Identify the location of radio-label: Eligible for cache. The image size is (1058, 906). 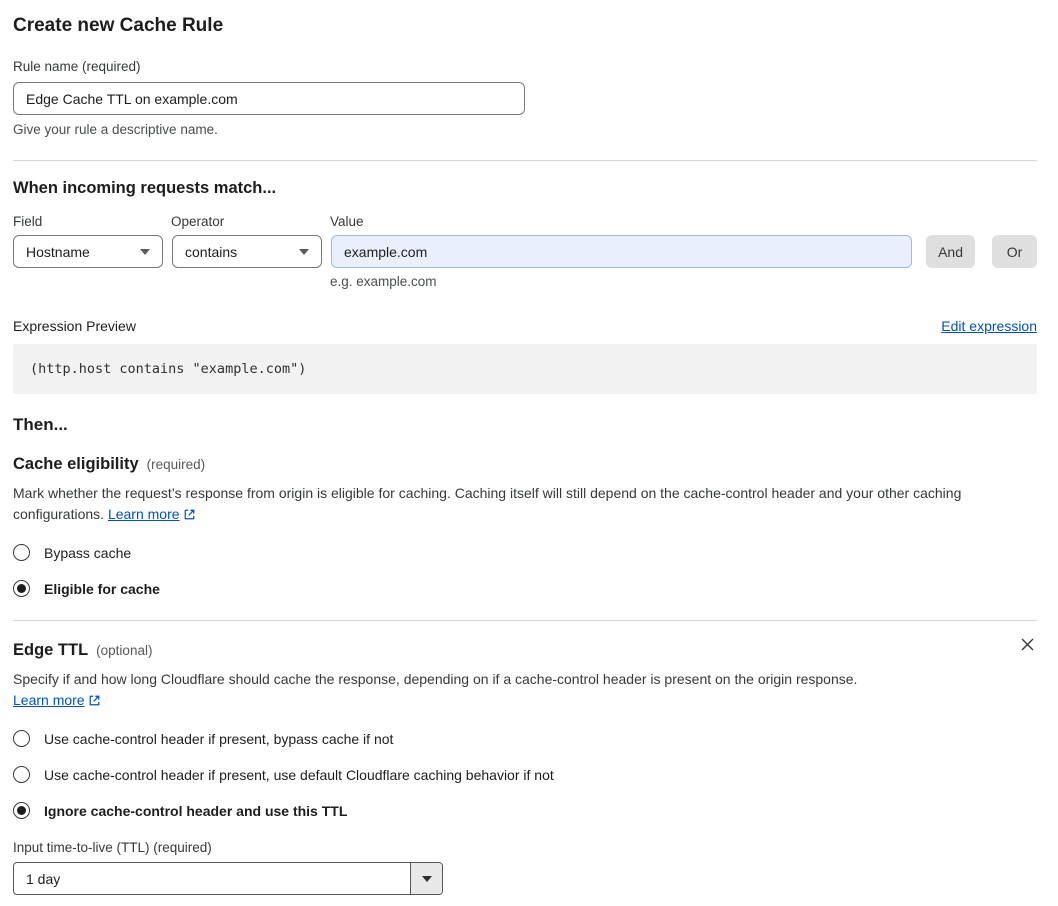
(102, 588).